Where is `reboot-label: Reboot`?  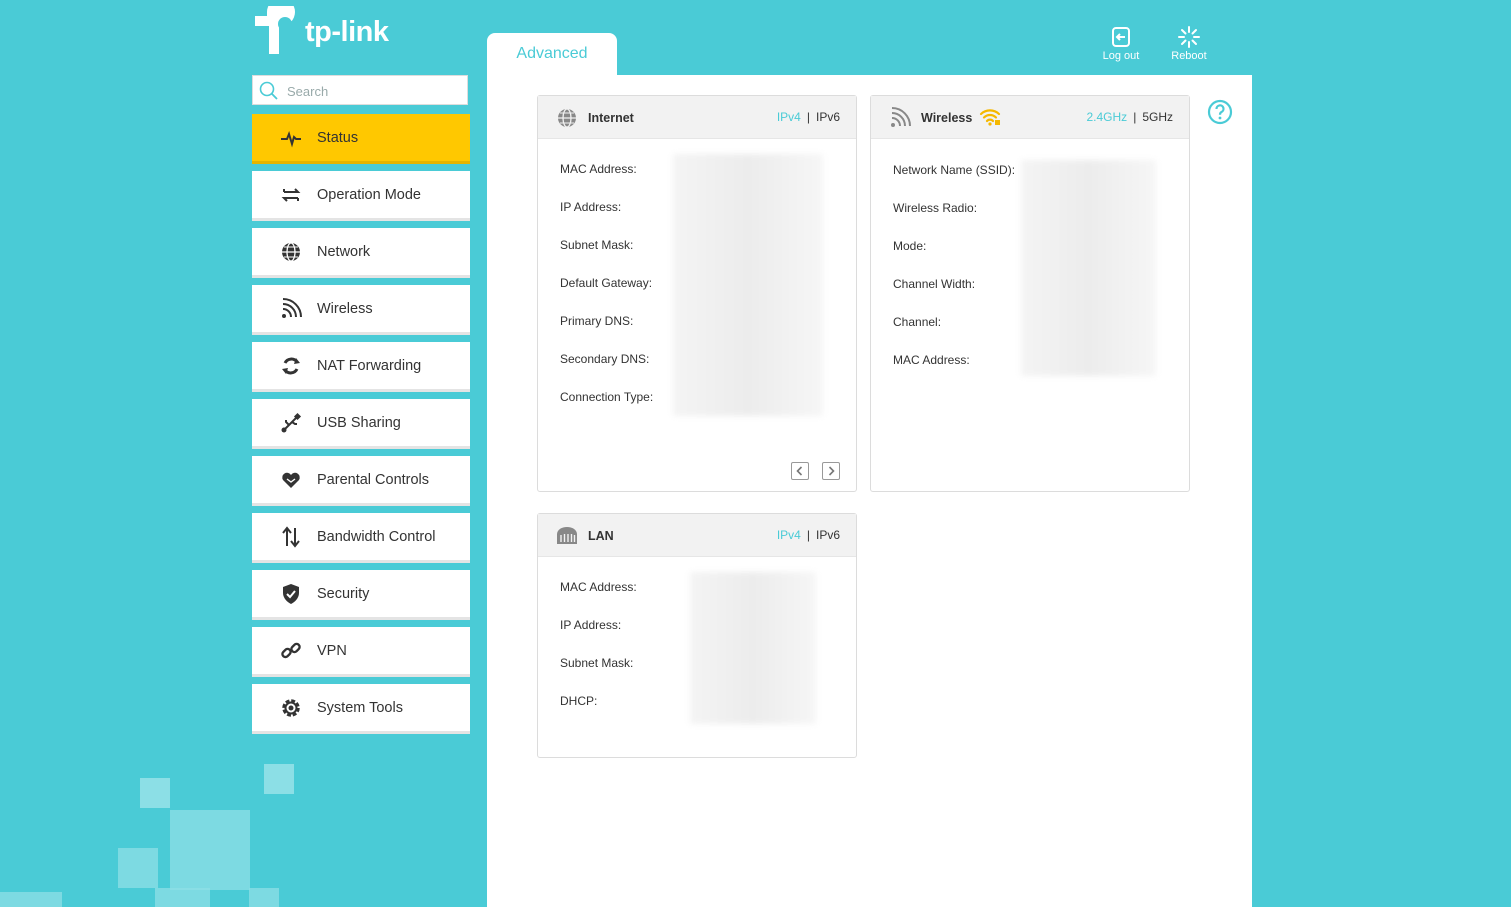
reboot-label: Reboot is located at coordinates (1189, 56).